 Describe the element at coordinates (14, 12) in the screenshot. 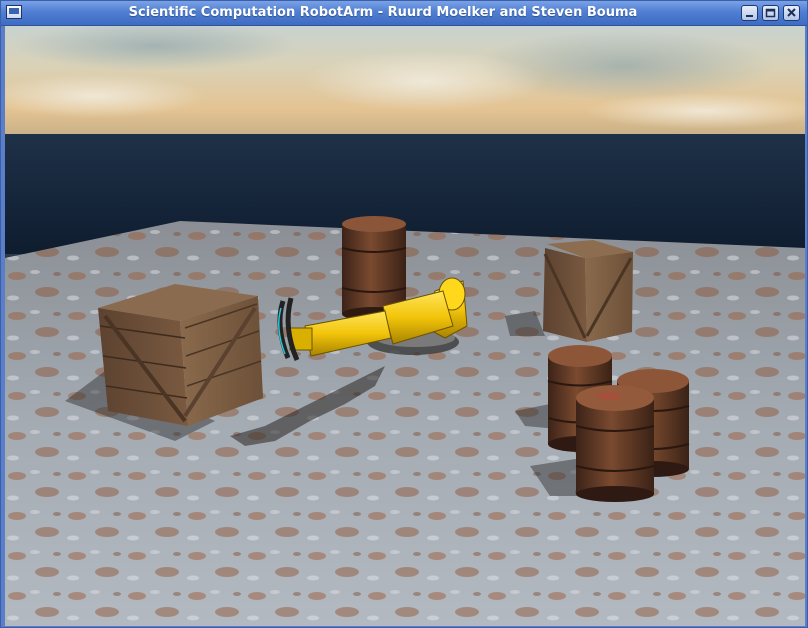

I see `window-app-icon` at that location.